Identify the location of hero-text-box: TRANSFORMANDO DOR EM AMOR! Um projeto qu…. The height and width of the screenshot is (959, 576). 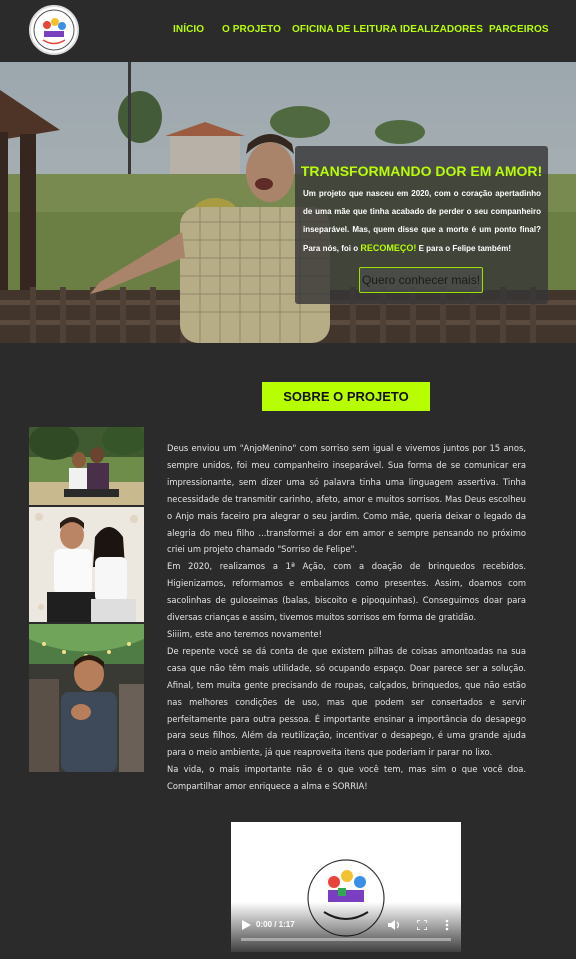
(421, 225).